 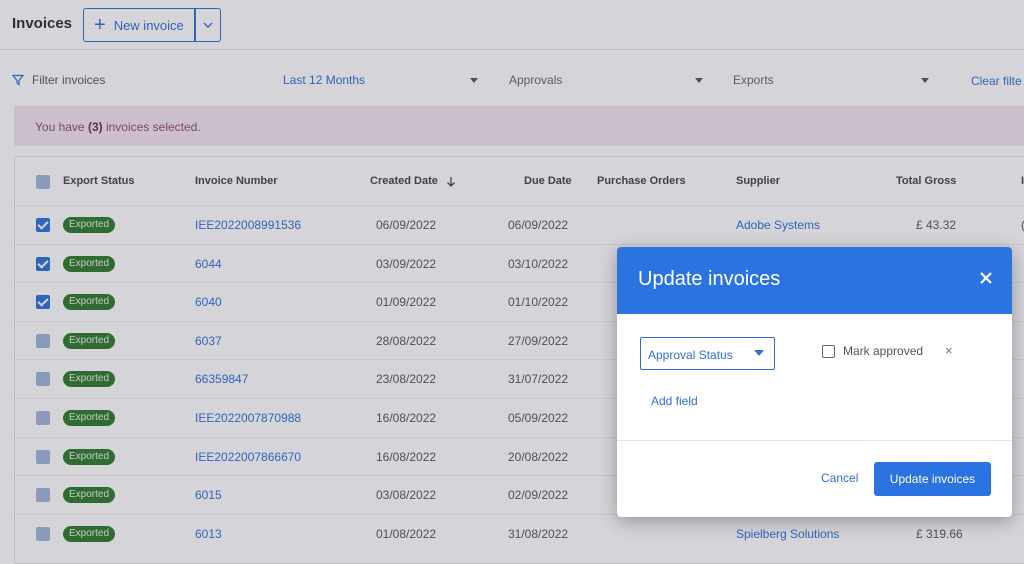 I want to click on dialog-divider, so click(x=814, y=440).